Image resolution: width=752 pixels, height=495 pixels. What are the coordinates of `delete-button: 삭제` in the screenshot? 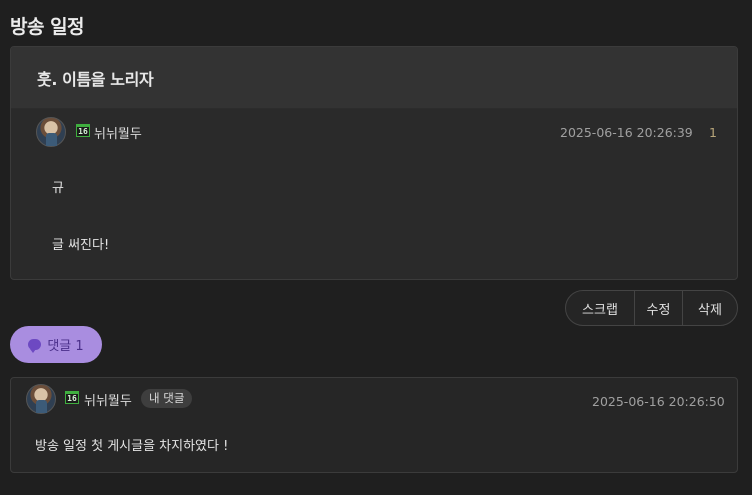 It's located at (710, 308).